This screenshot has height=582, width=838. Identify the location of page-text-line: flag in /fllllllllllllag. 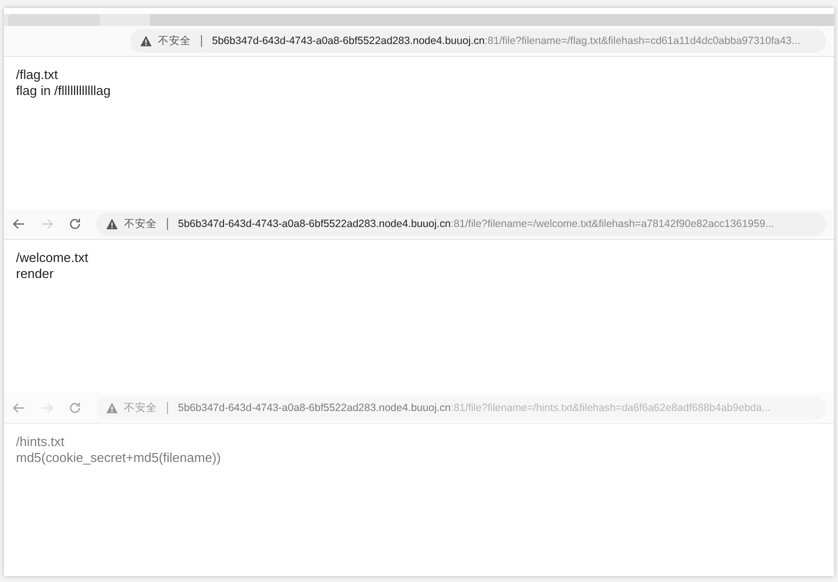
(64, 90).